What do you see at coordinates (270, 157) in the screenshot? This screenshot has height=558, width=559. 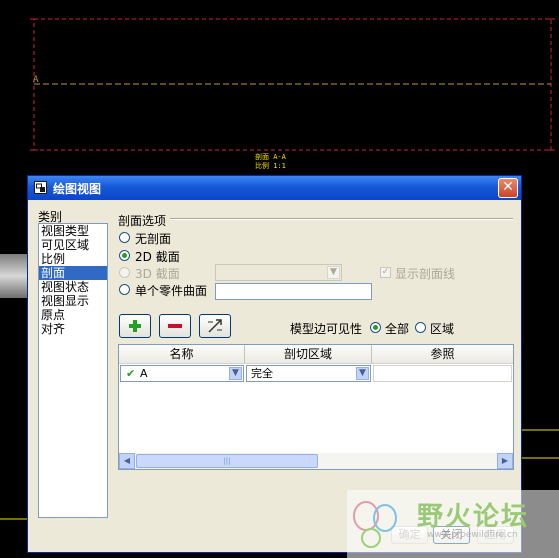 I see `section-label: 剖面 A-A` at bounding box center [270, 157].